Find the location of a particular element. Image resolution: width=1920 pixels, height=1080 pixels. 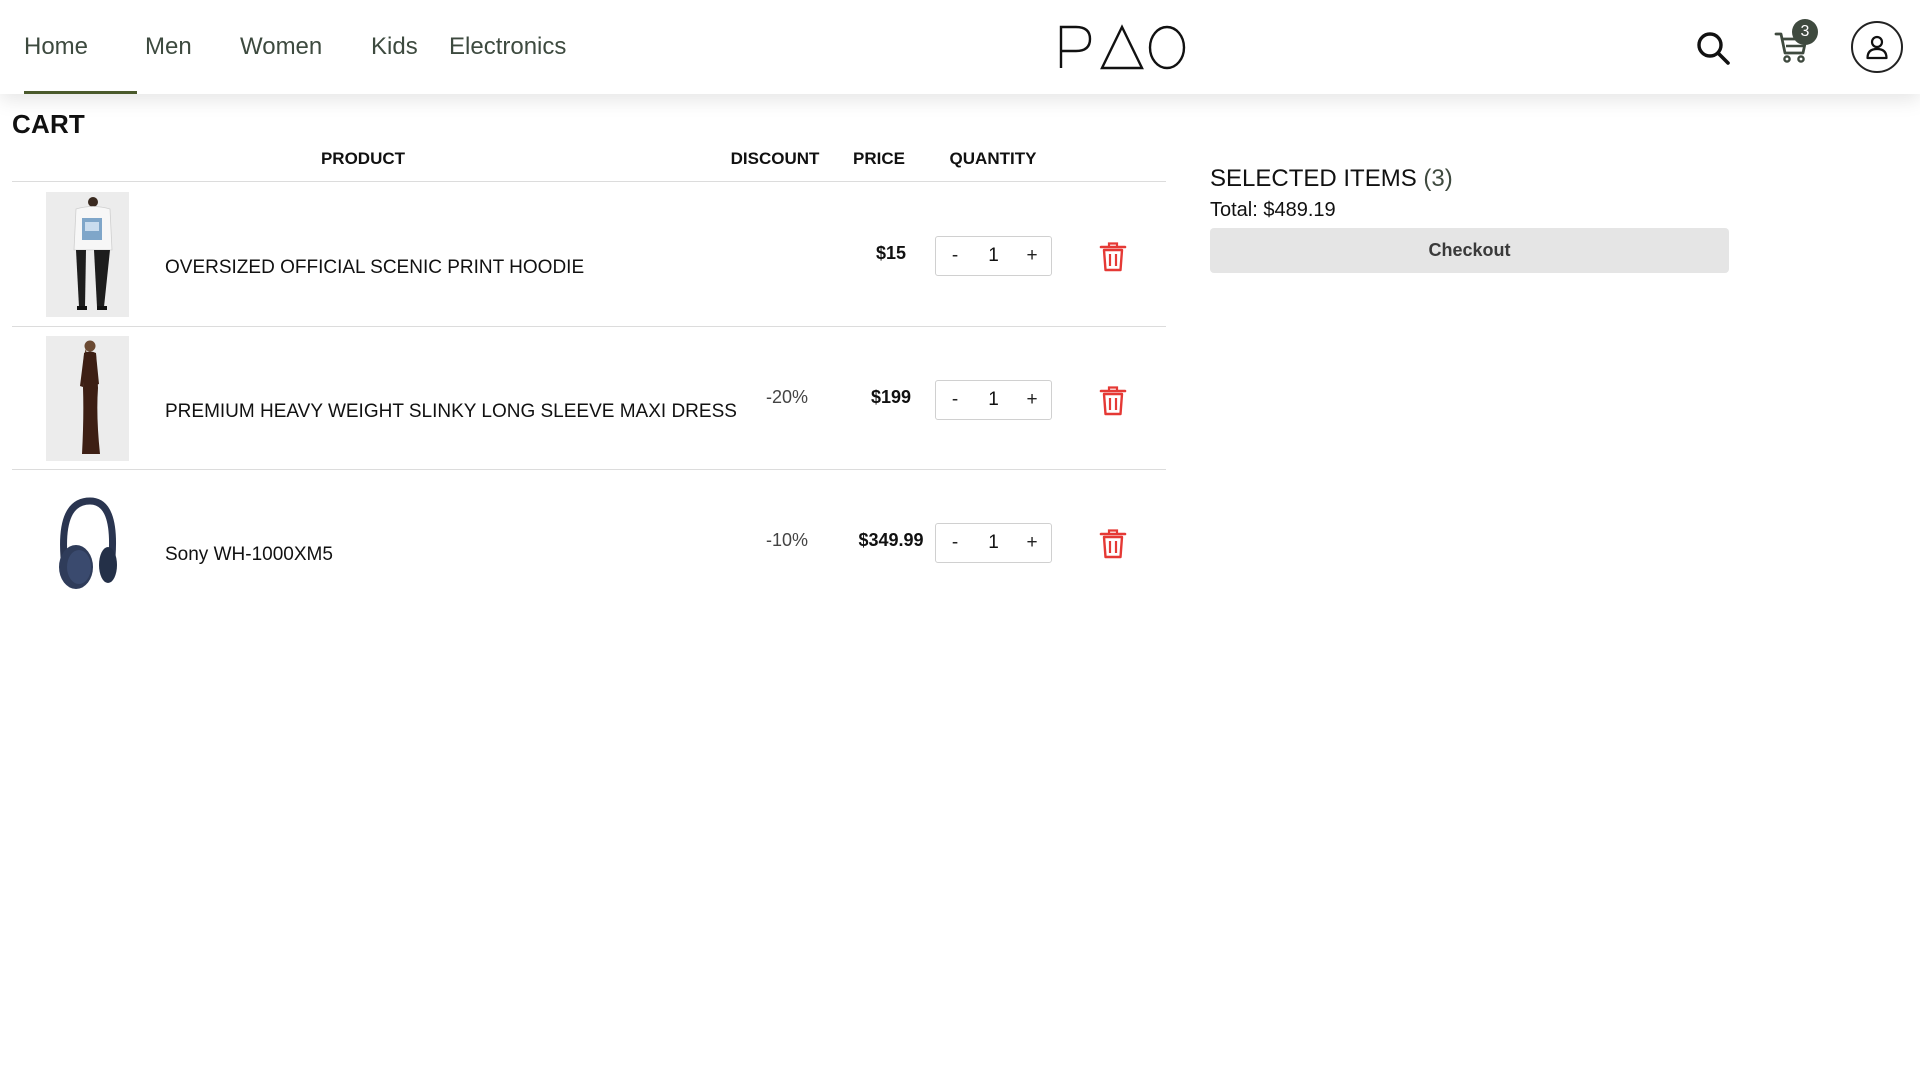

product-discount: -20% is located at coordinates (787, 397).